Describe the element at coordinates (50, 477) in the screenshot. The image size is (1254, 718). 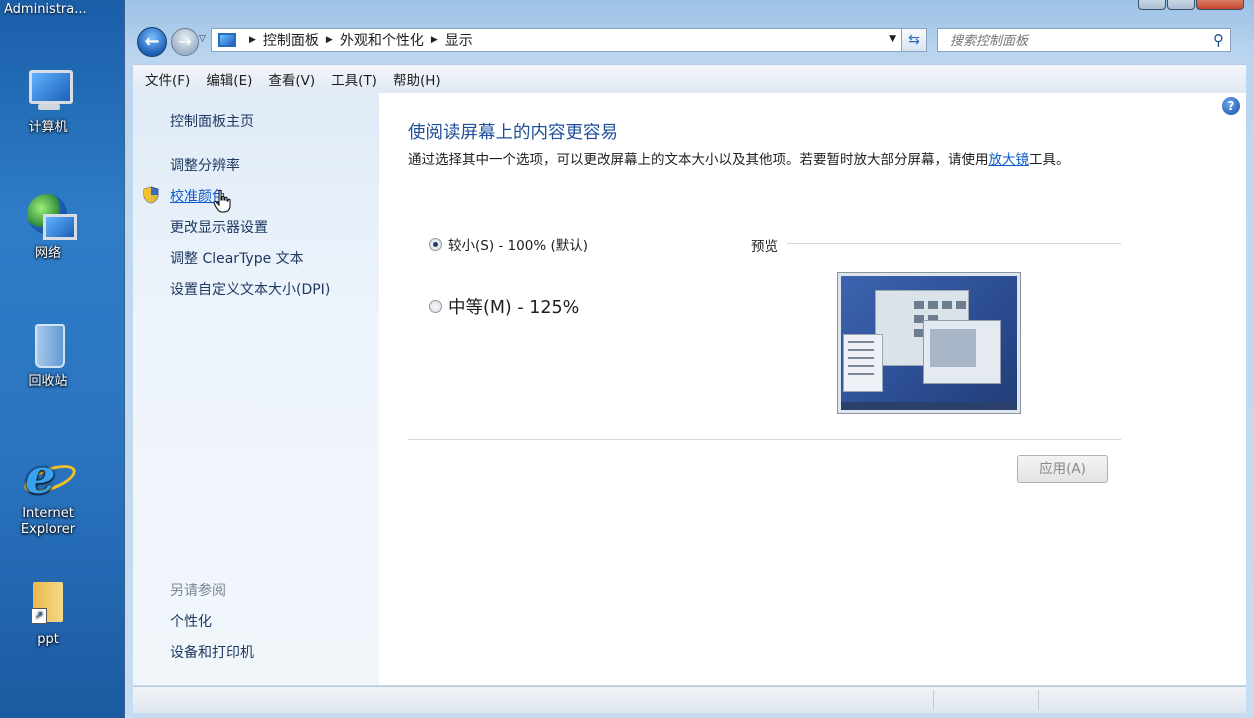
I see `internet-explorer-icon: e` at that location.